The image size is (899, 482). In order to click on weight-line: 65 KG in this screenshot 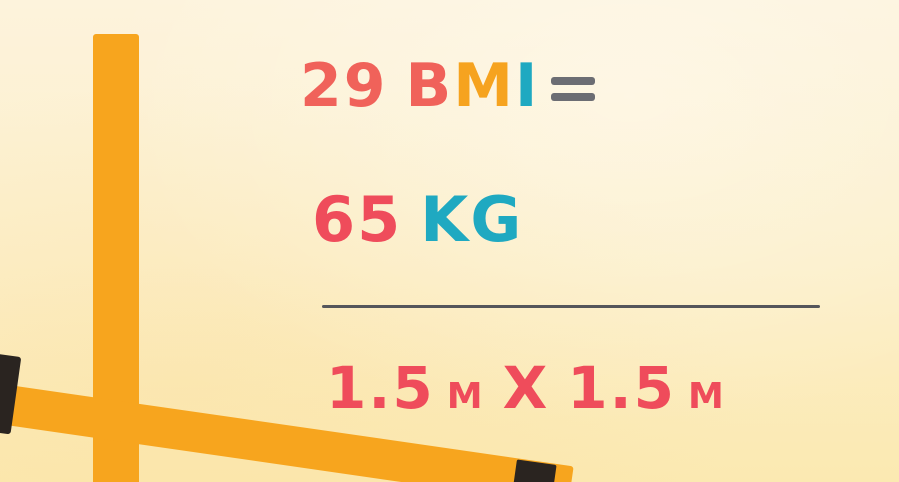, I will do `click(417, 220)`.